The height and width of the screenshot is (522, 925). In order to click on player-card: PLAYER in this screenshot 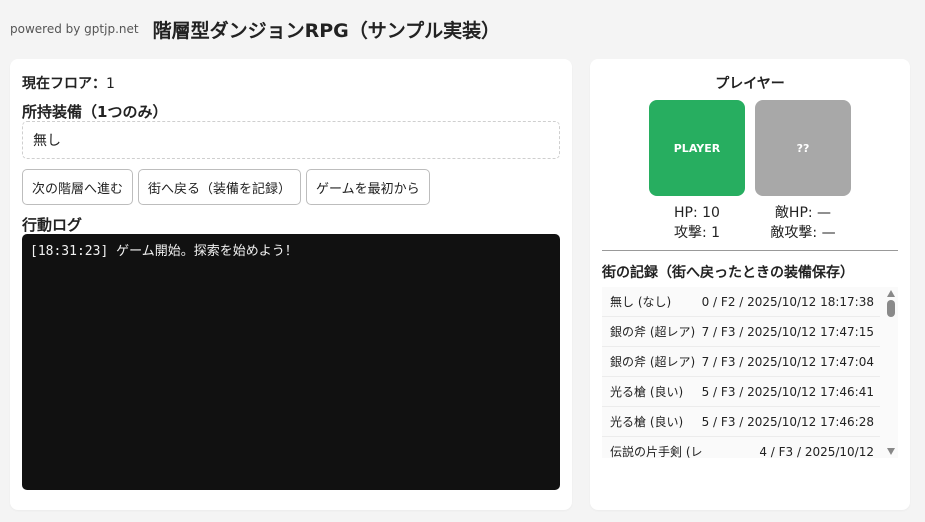, I will do `click(697, 148)`.